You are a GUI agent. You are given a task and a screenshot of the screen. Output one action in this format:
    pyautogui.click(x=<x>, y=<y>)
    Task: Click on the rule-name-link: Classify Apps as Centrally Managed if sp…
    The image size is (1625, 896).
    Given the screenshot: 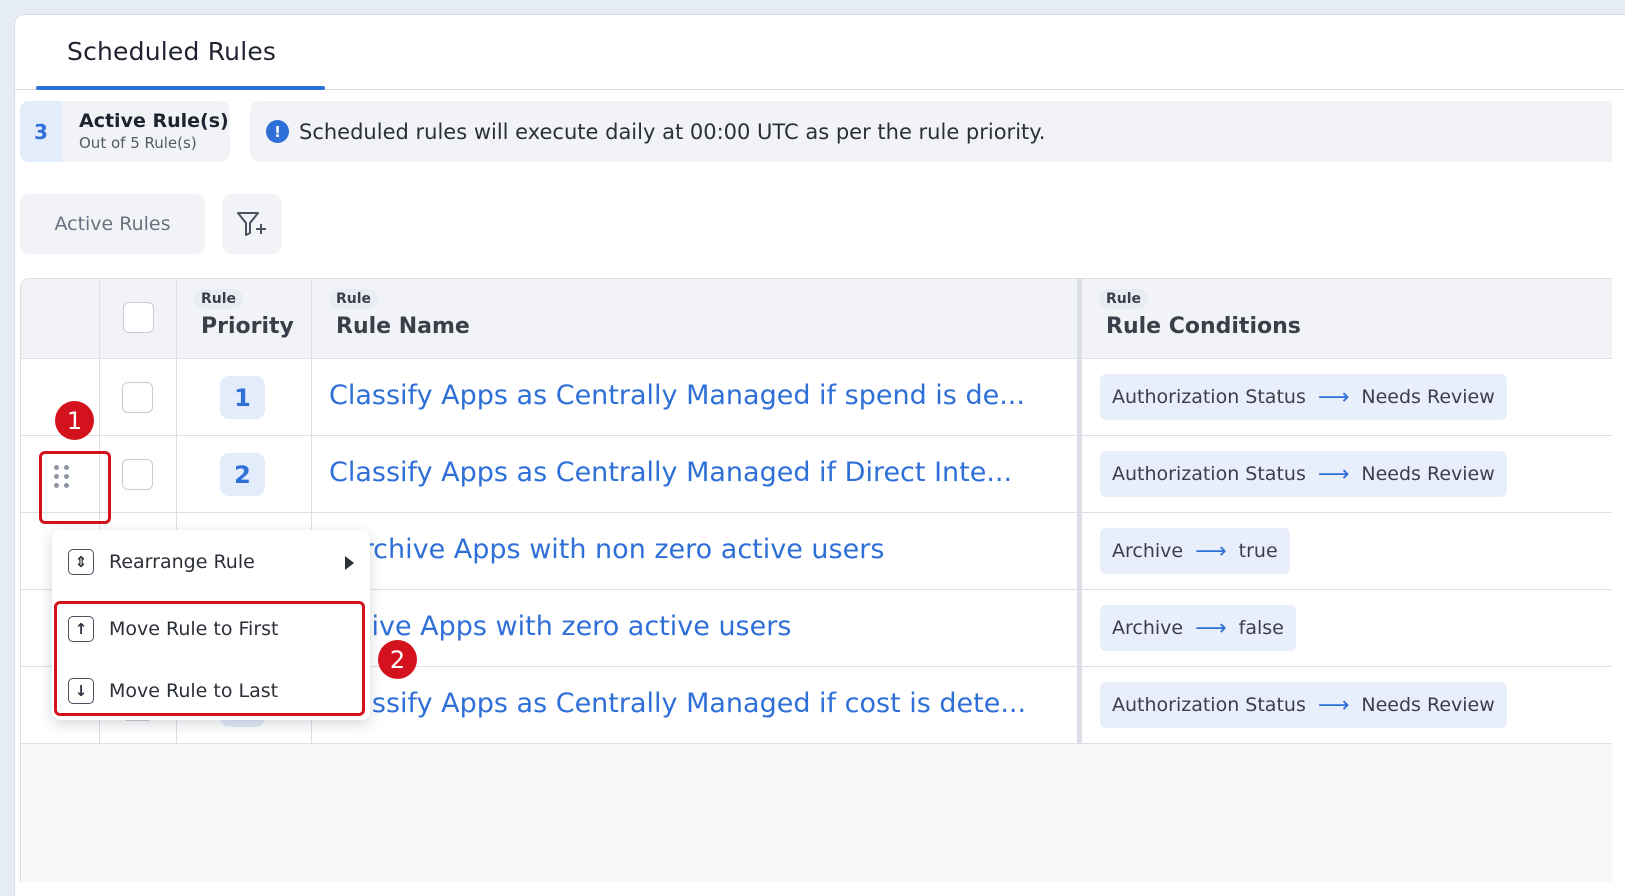 What is the action you would take?
    pyautogui.click(x=677, y=395)
    